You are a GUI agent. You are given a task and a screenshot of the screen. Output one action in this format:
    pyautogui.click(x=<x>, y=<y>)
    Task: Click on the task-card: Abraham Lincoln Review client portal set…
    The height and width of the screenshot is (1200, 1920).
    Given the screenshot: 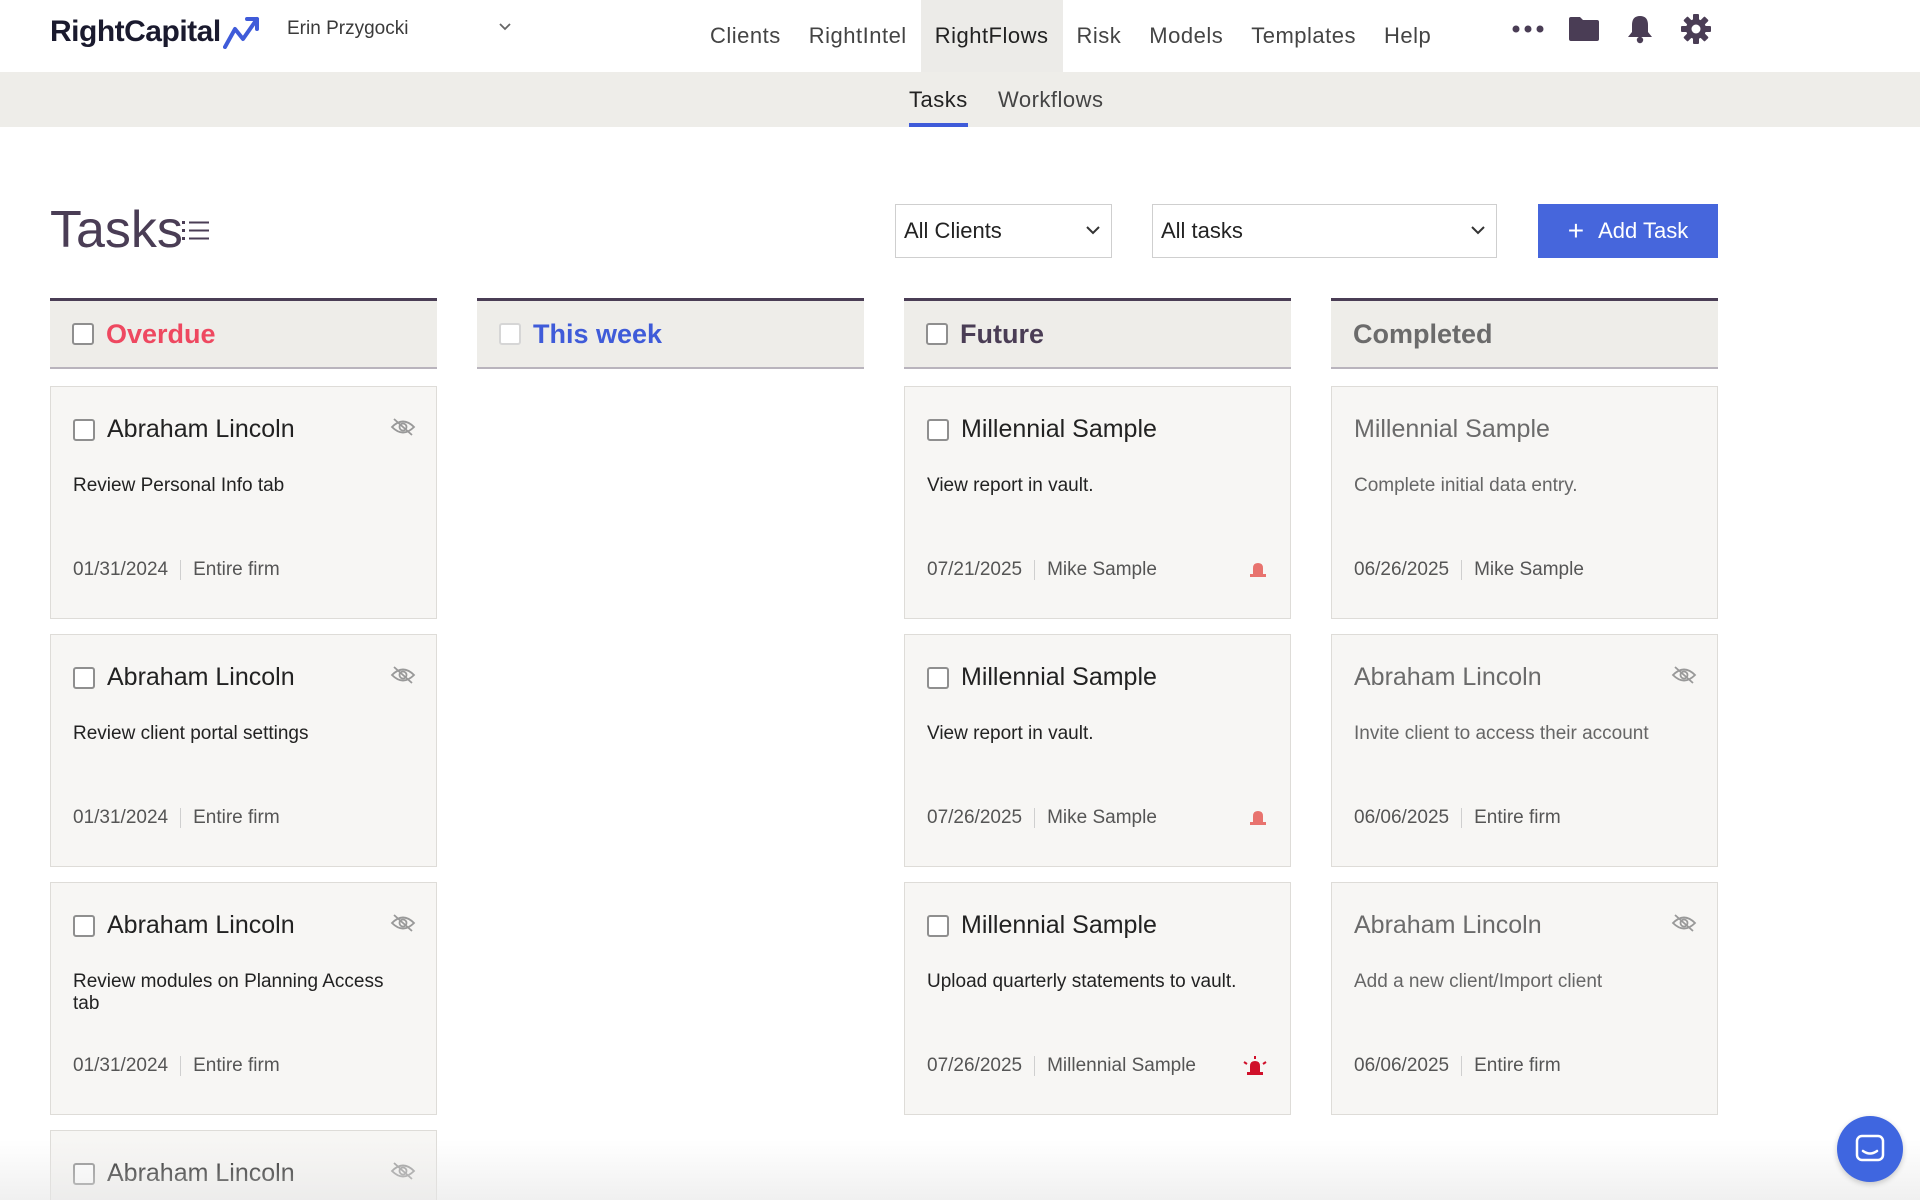 What is the action you would take?
    pyautogui.click(x=243, y=750)
    